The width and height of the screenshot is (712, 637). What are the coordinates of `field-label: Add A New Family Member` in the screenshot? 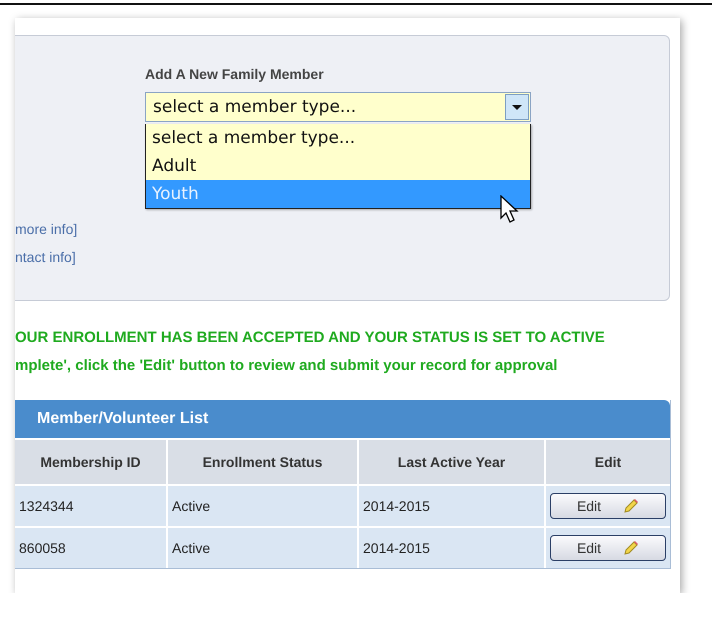 It's located at (234, 74).